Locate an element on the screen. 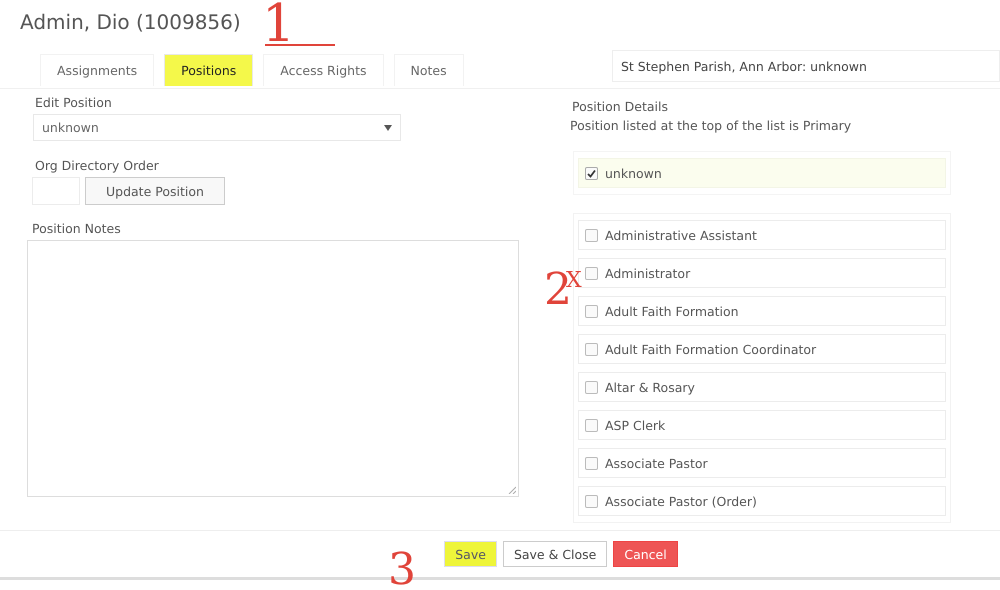 The width and height of the screenshot is (1000, 590). position-row: unknown is located at coordinates (762, 173).